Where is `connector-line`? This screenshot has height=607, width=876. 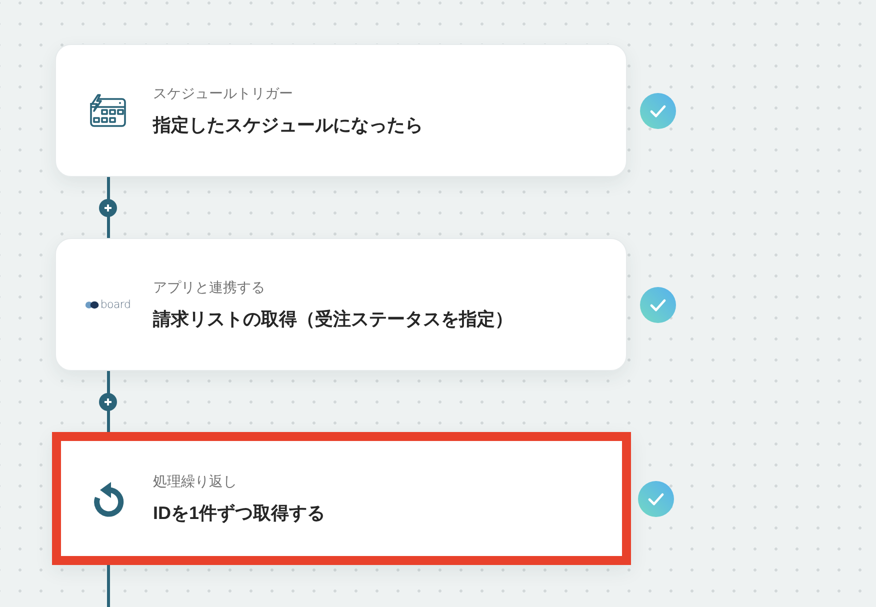 connector-line is located at coordinates (108, 586).